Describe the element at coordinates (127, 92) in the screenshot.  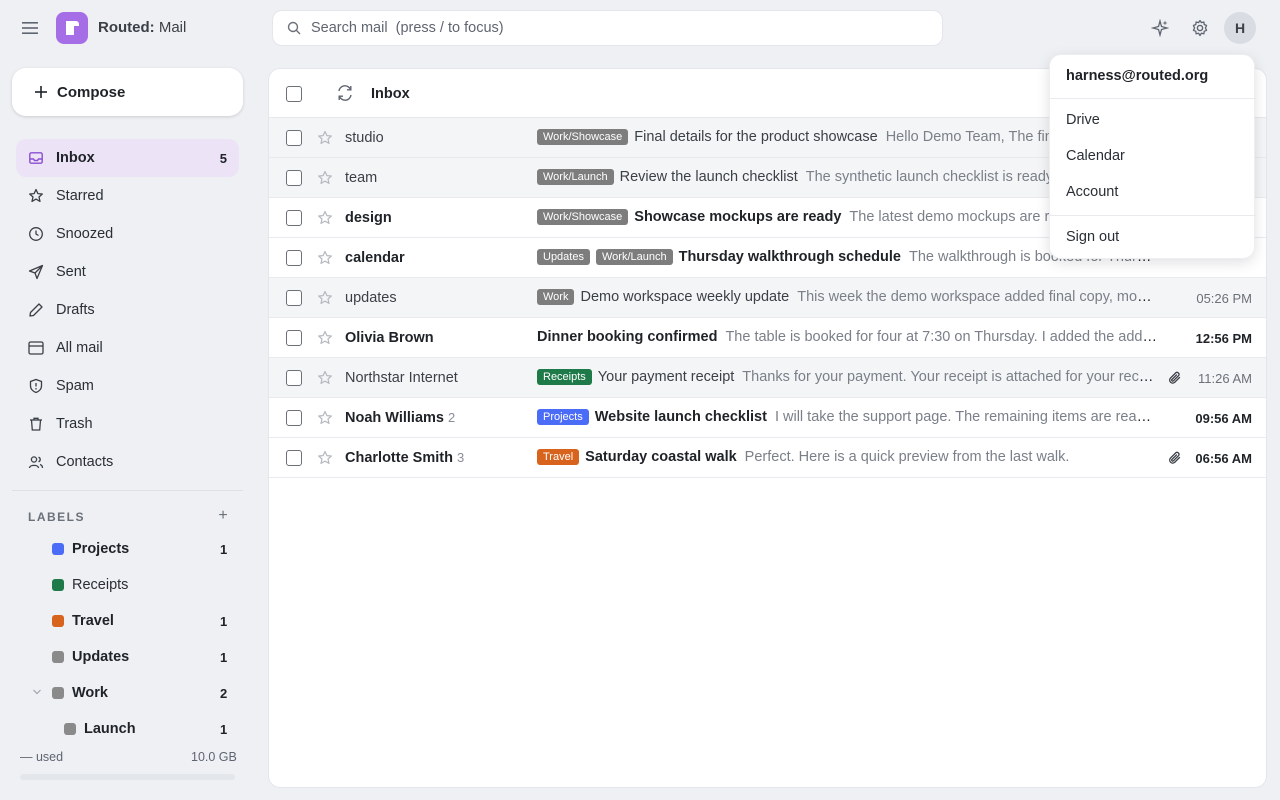
I see `compose-button: Compose` at that location.